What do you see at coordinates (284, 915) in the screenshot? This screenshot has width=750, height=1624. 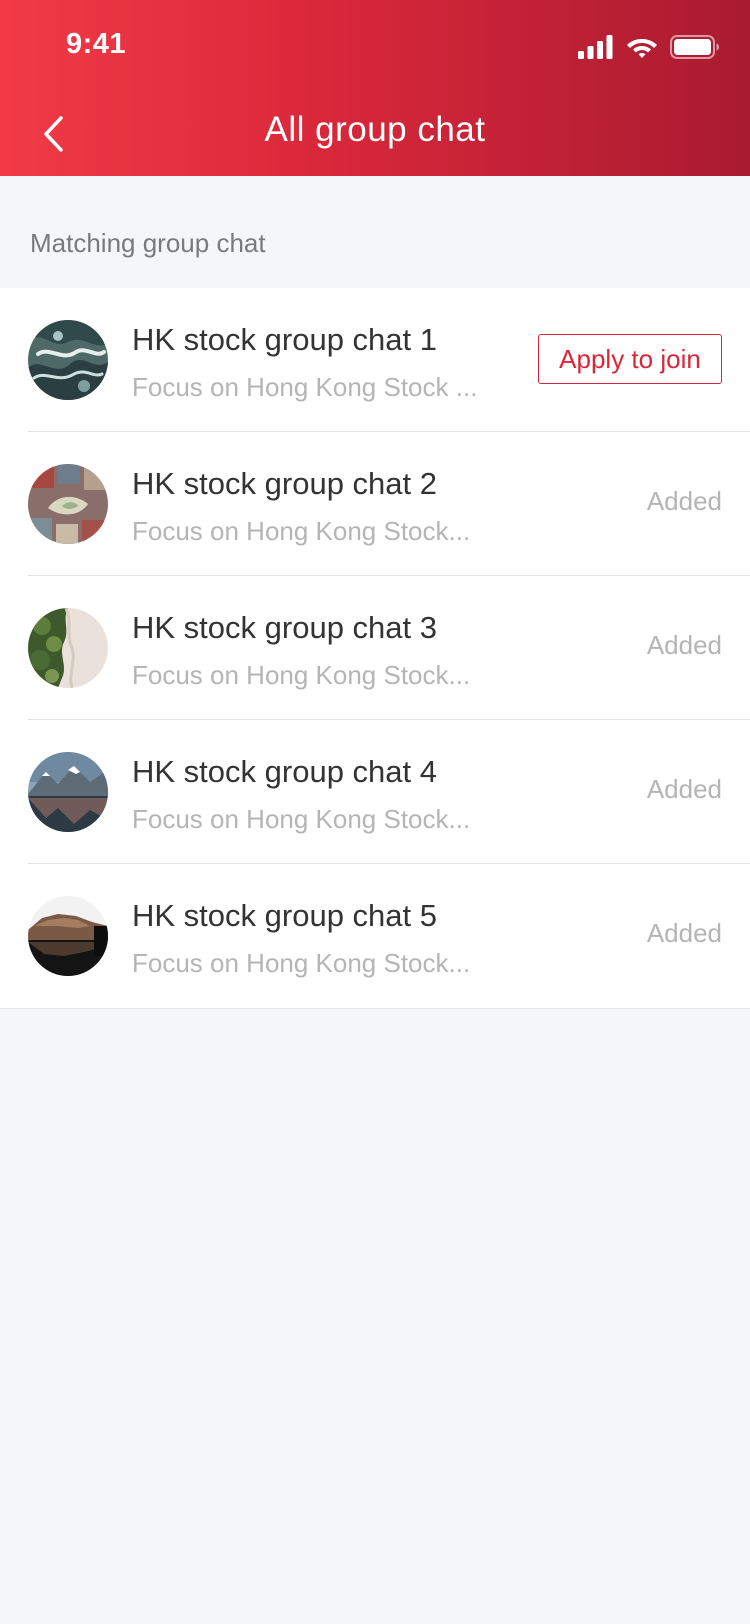 I see `group-name: HK stock group chat 5` at bounding box center [284, 915].